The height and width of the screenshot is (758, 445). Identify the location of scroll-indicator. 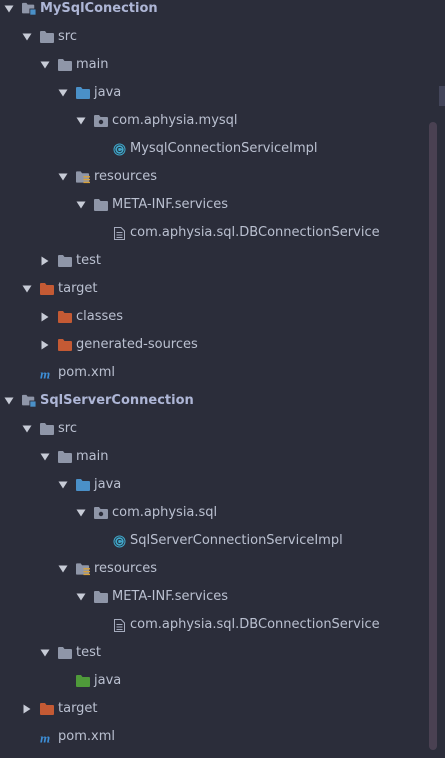
(442, 96).